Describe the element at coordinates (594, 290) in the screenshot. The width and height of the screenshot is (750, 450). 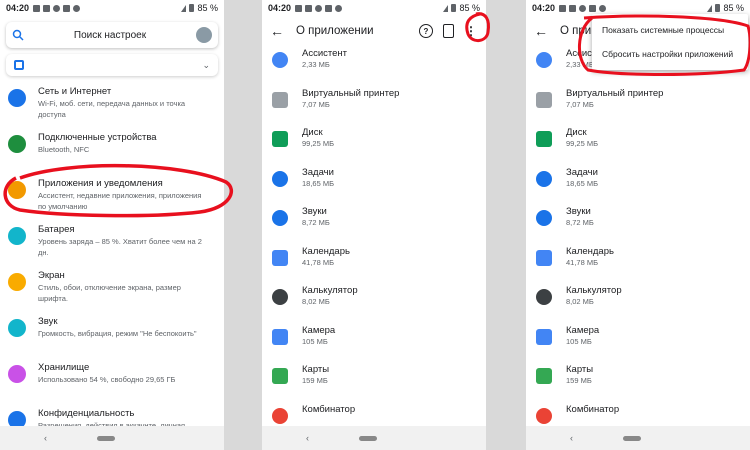
I see `app-name: Калькулятор` at that location.